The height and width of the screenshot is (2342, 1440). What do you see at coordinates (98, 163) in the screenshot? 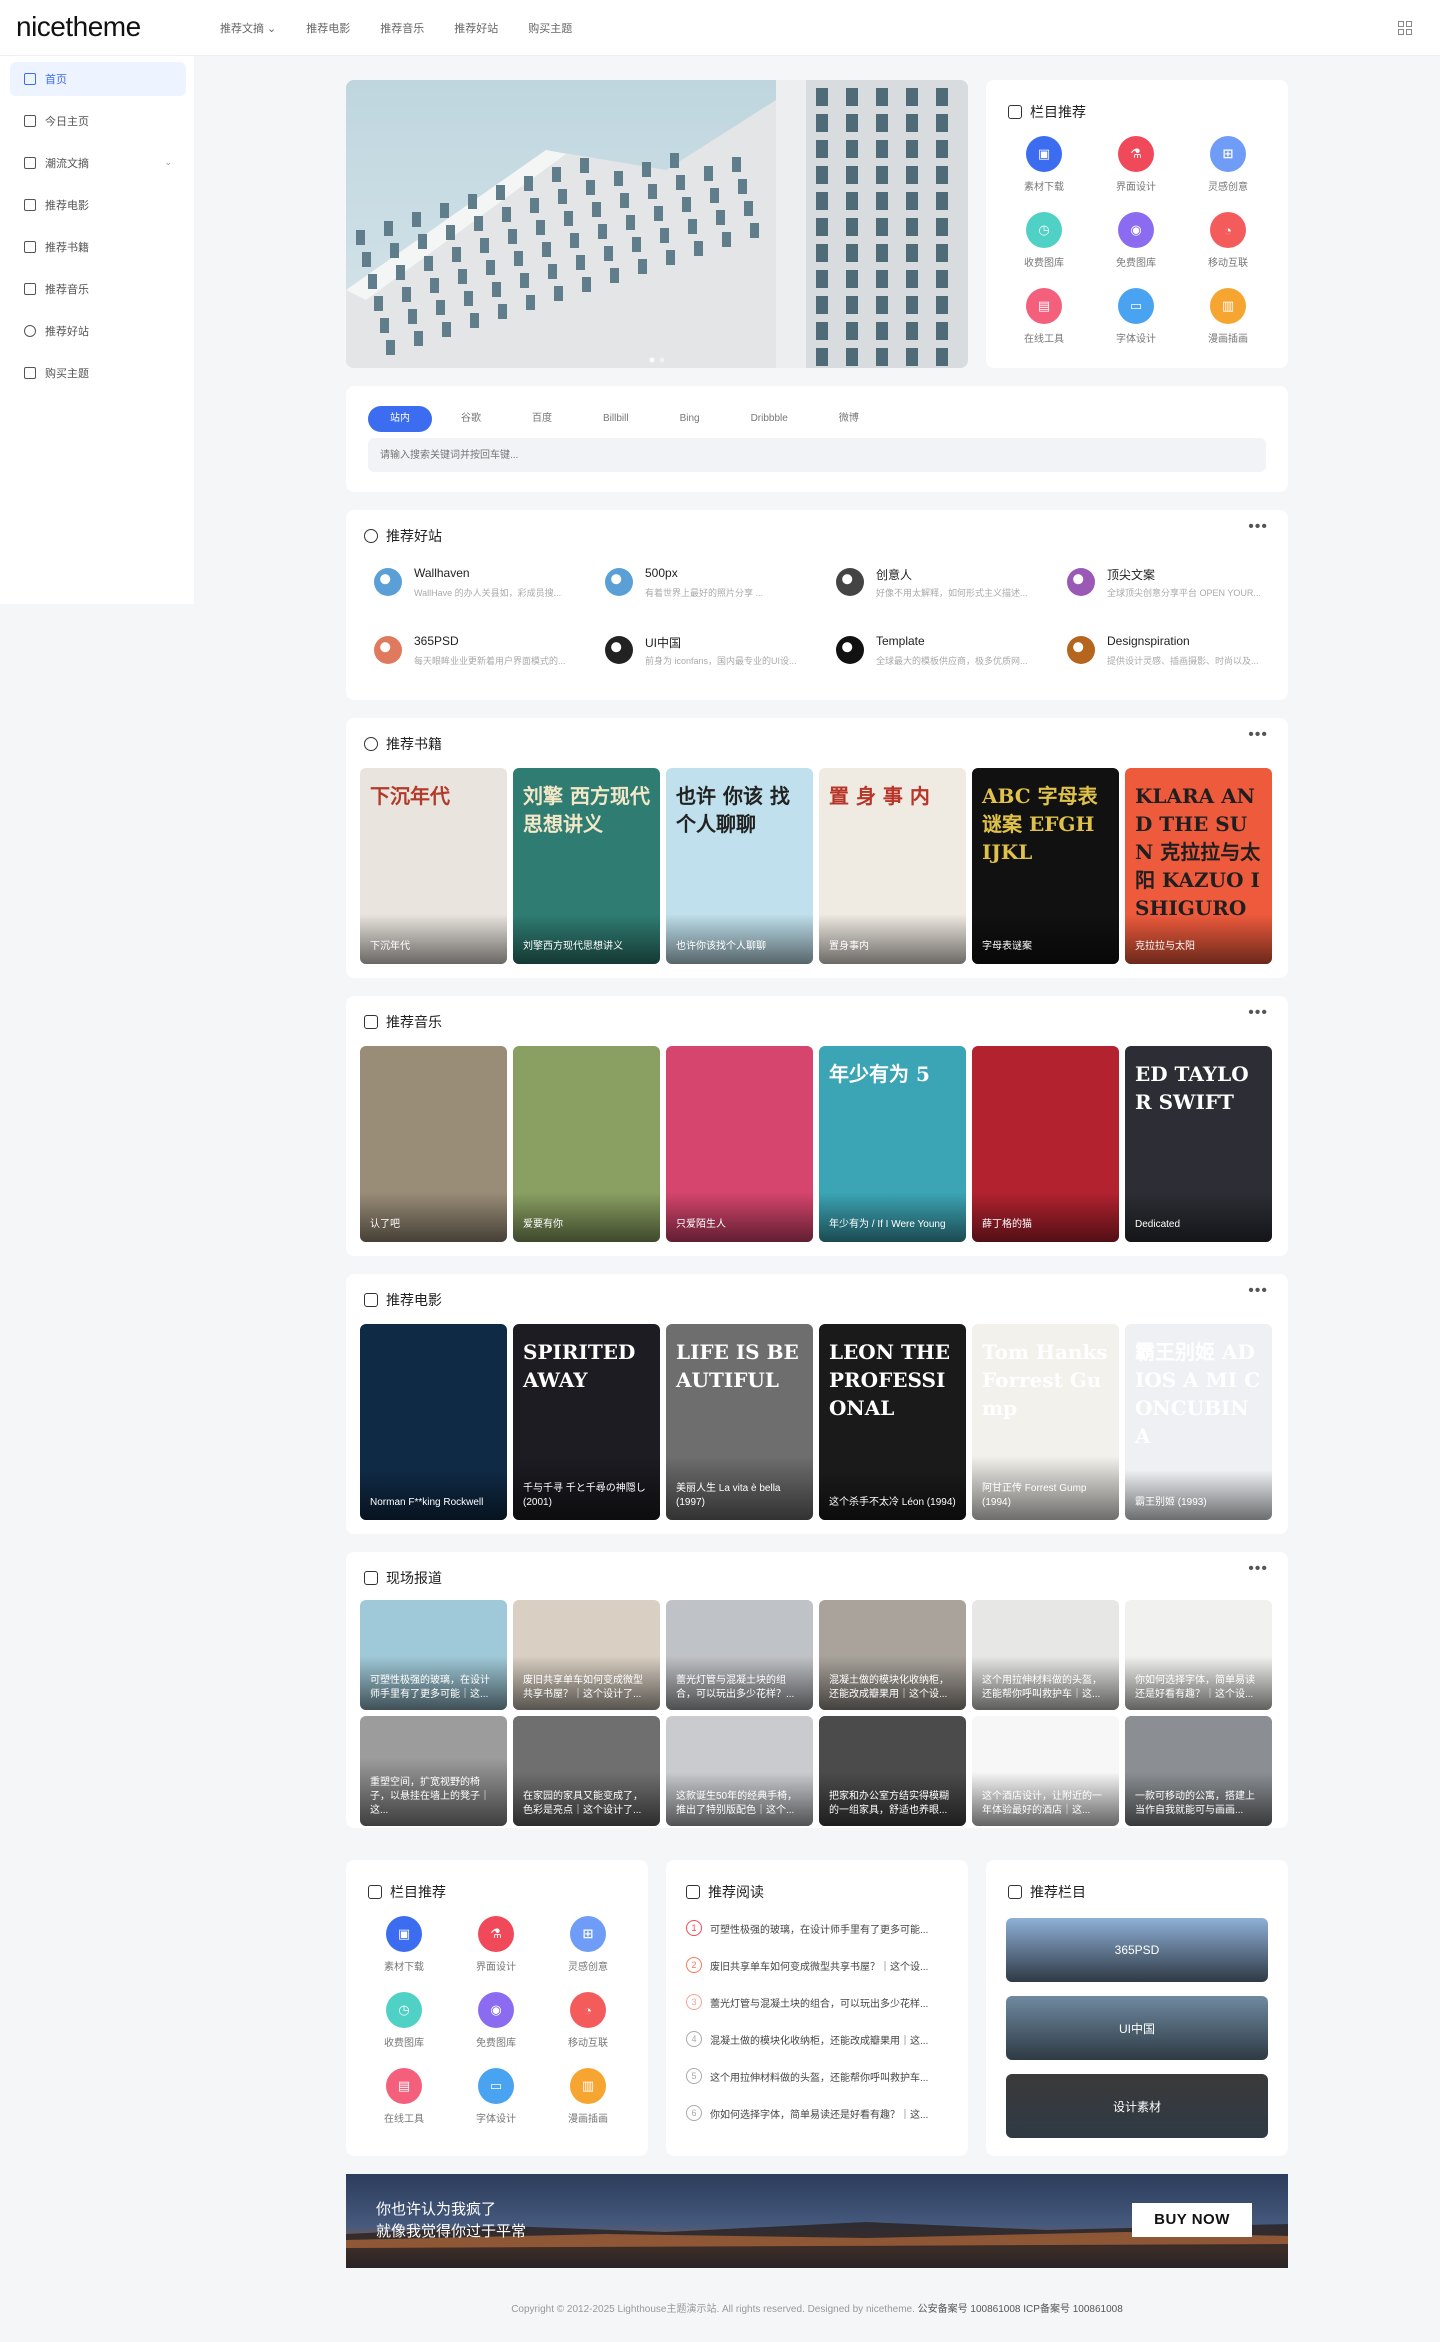
I see `sidebar-item-digest: 潮流文摘 ⌄` at bounding box center [98, 163].